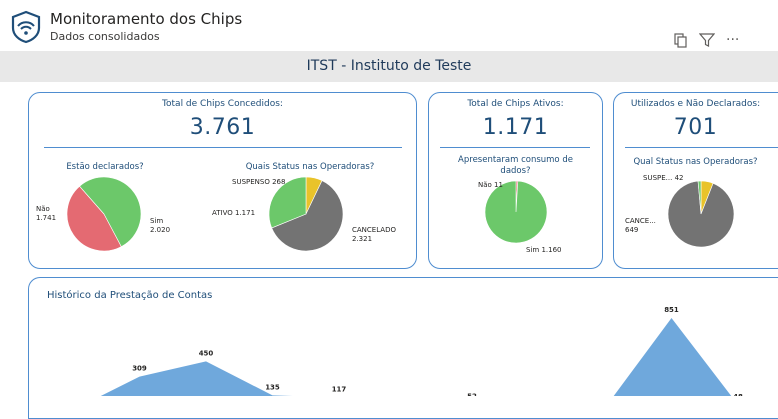 This screenshot has width=778, height=419. I want to click on kpi-label-nao-declarados: Utilizados e Não Declarados:, so click(695, 104).